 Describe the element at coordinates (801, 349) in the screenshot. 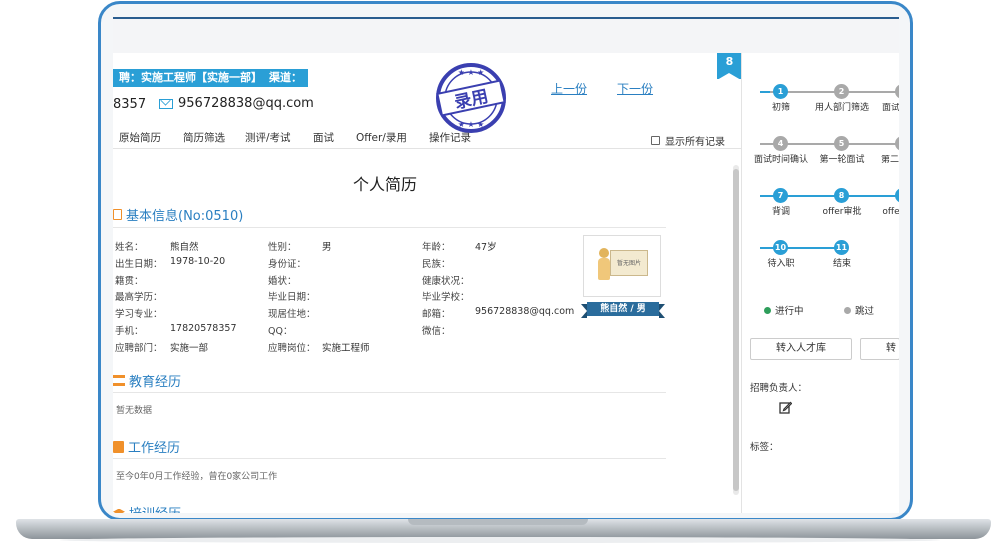

I see `transfer-to-talent-pool-button: 转入人才库` at that location.